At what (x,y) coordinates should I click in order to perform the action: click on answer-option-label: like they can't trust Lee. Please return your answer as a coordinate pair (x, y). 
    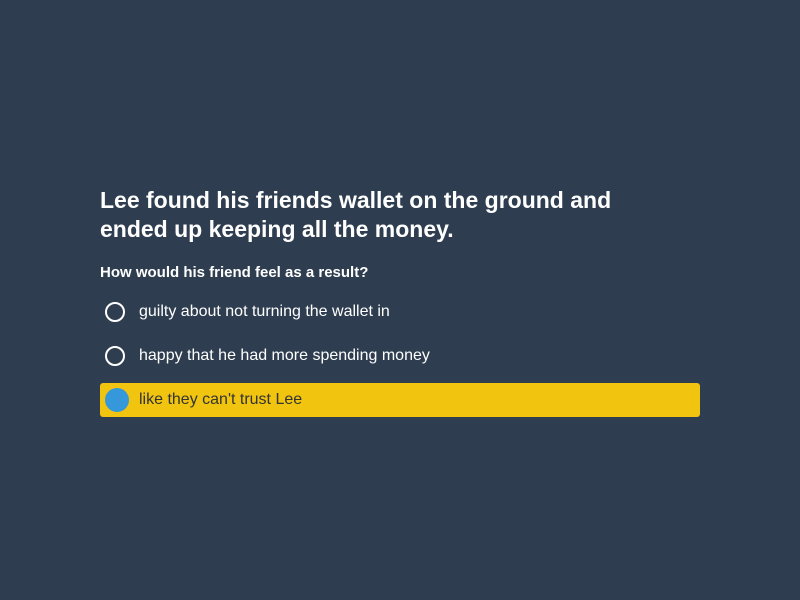
    Looking at the image, I should click on (221, 399).